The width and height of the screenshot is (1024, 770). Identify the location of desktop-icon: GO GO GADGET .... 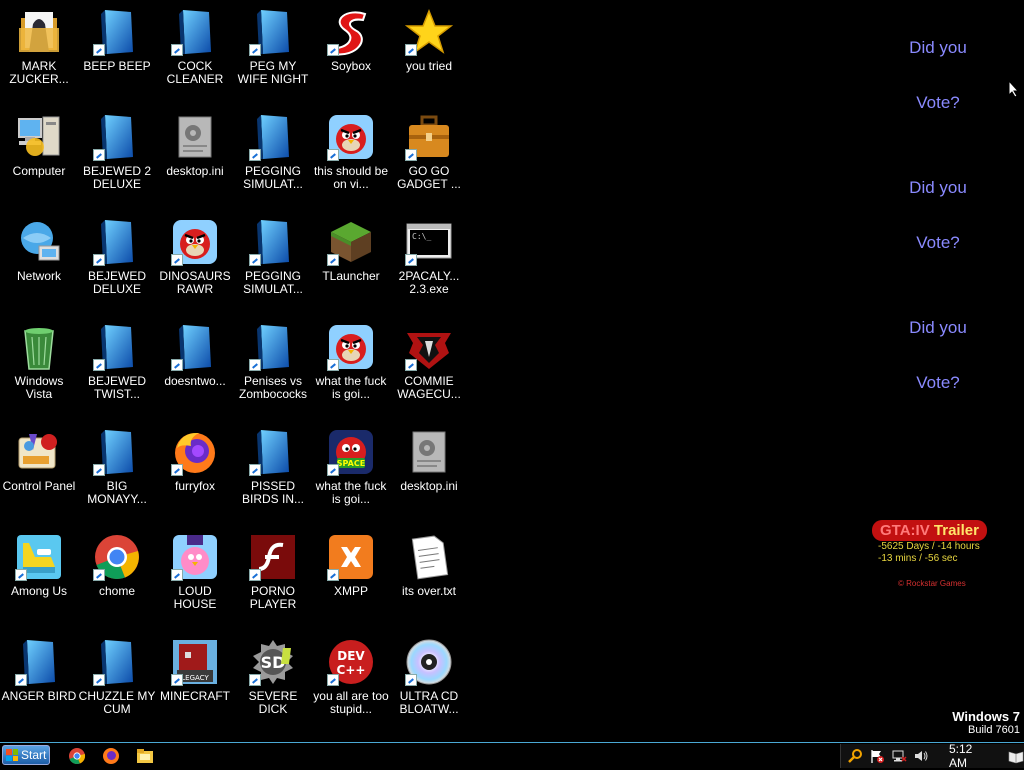
(429, 159).